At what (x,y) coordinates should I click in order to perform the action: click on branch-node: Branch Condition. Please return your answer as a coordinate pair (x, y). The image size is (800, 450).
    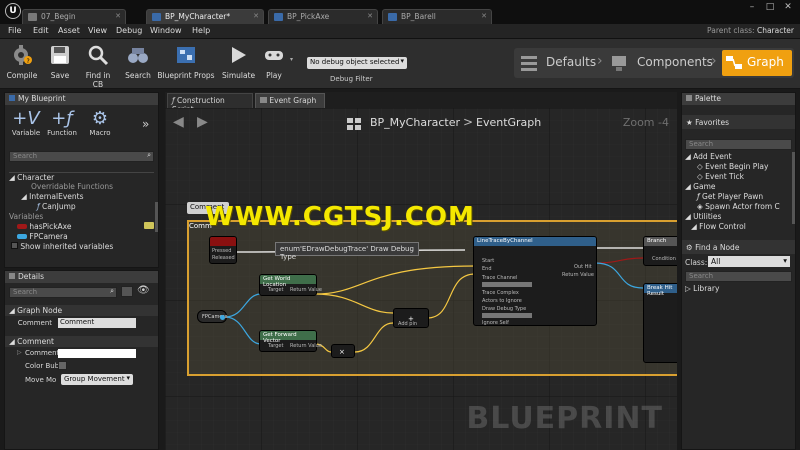
    Looking at the image, I should click on (660, 251).